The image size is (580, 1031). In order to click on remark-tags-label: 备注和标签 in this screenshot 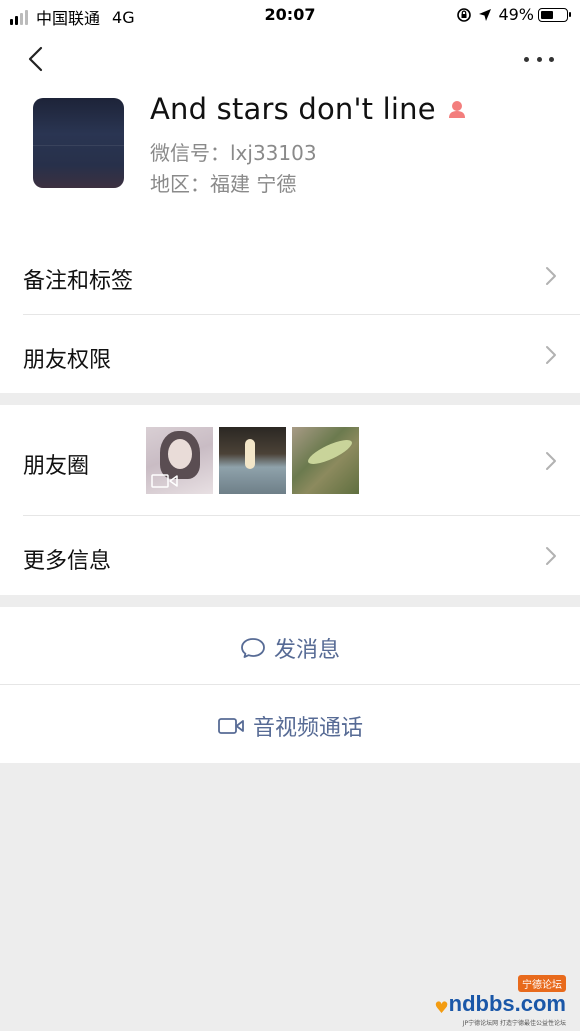, I will do `click(78, 281)`.